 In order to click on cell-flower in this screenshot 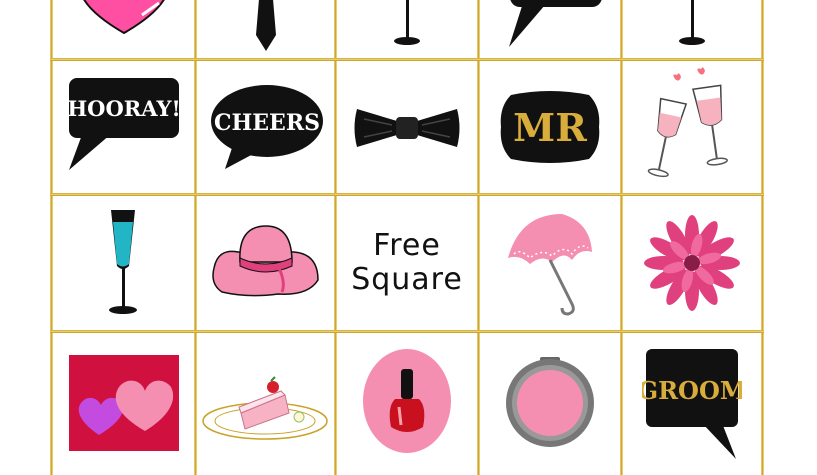, I will do `click(692, 263)`.